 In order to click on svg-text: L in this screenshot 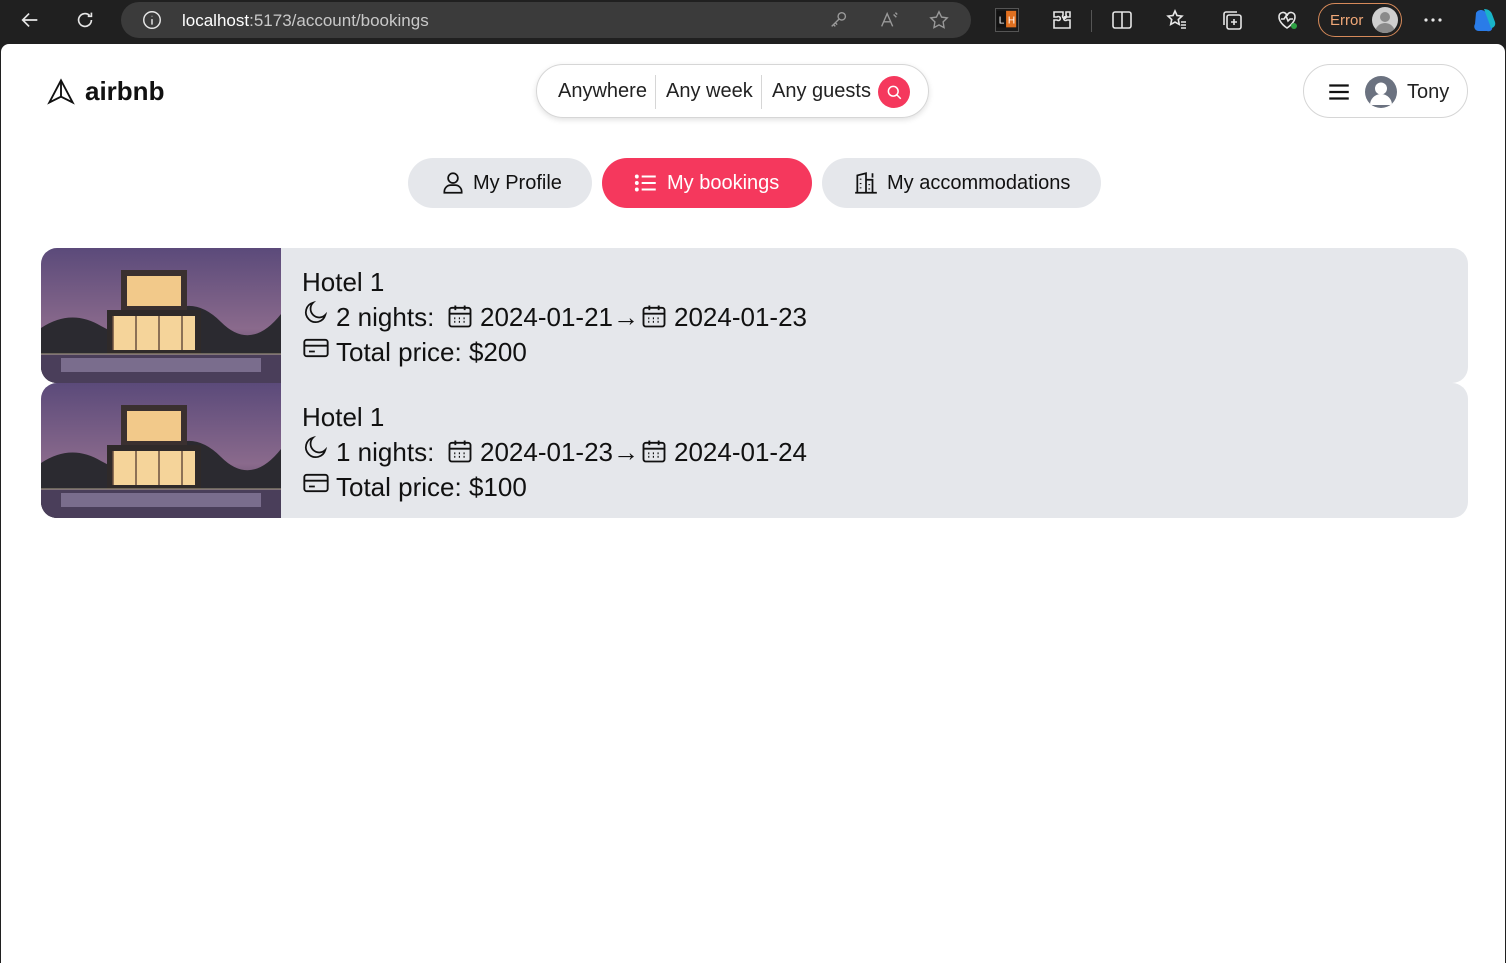, I will do `click(1002, 21)`.